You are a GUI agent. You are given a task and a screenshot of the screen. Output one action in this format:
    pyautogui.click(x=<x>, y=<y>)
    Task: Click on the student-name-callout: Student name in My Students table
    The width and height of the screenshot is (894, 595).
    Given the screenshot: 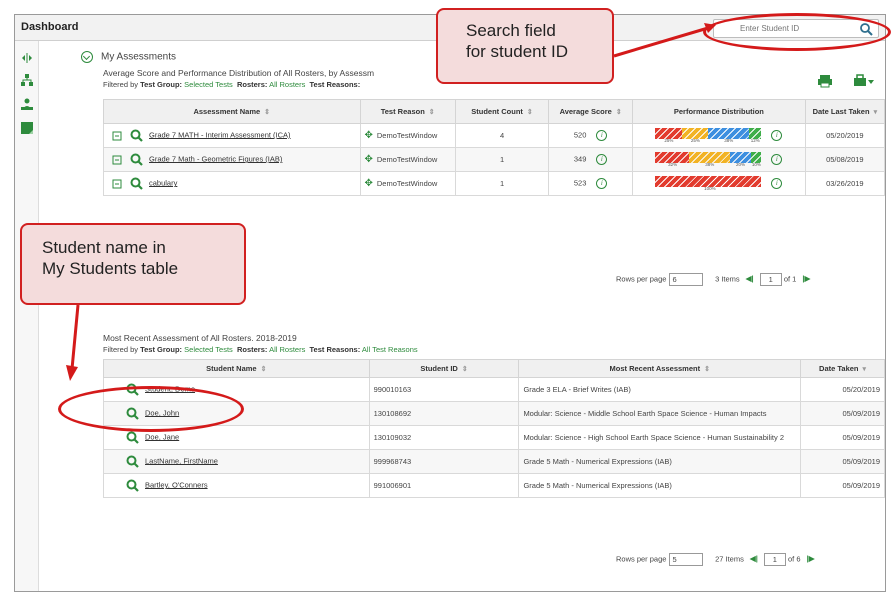 What is the action you would take?
    pyautogui.click(x=133, y=264)
    